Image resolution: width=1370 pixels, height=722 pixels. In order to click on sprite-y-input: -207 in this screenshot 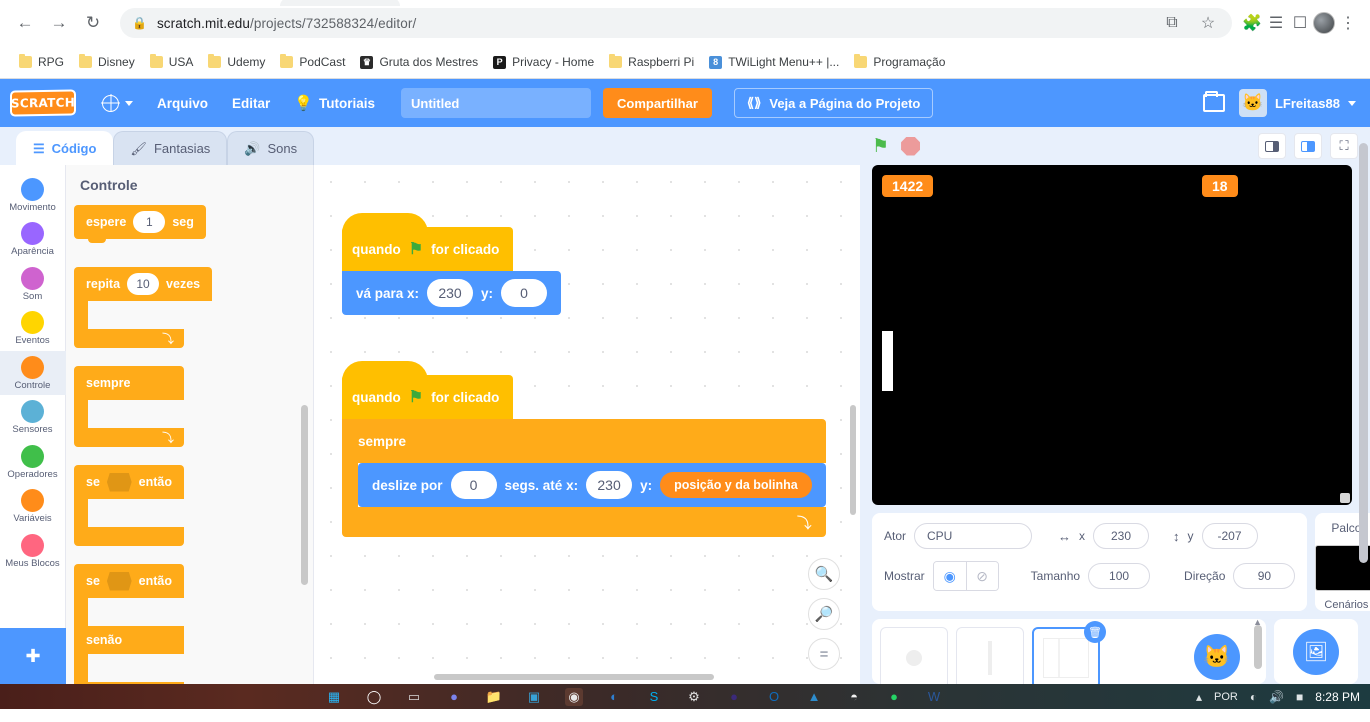, I will do `click(1229, 536)`.